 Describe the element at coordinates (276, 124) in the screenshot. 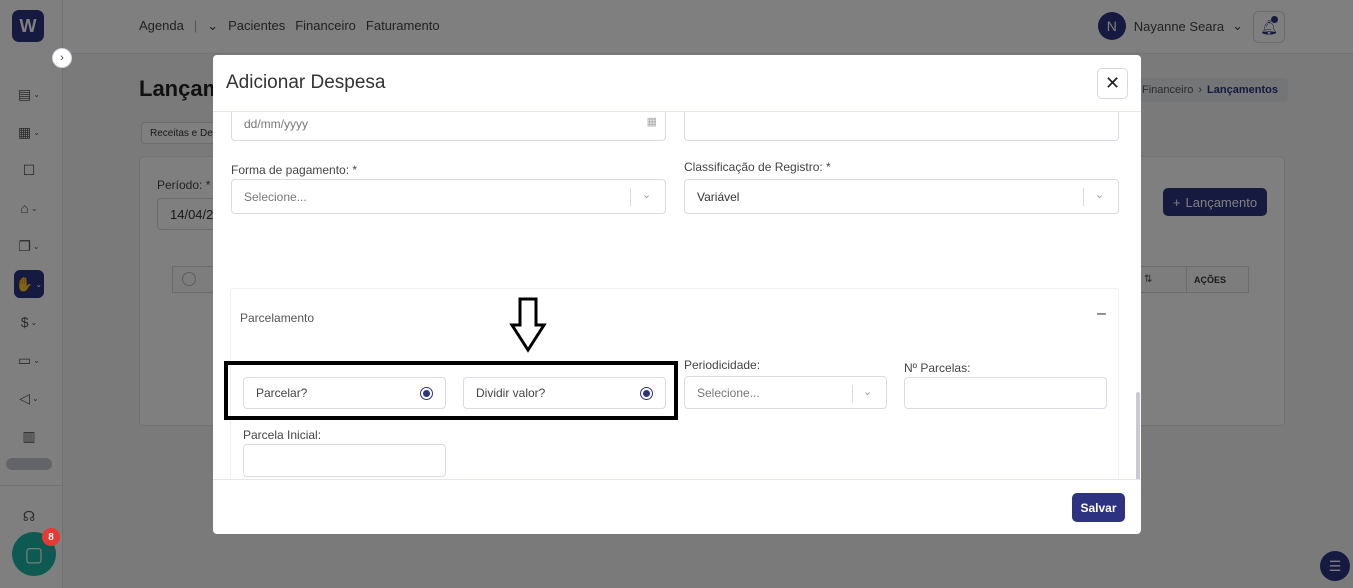

I see `date-placeholder: dd/mm/yyyy` at that location.